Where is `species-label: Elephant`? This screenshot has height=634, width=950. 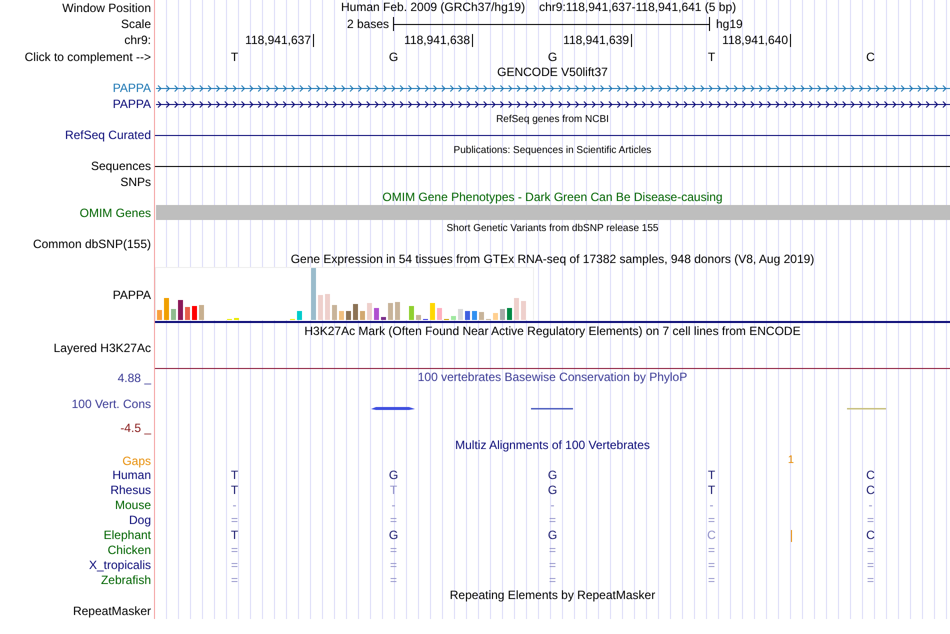 species-label: Elephant is located at coordinates (127, 535).